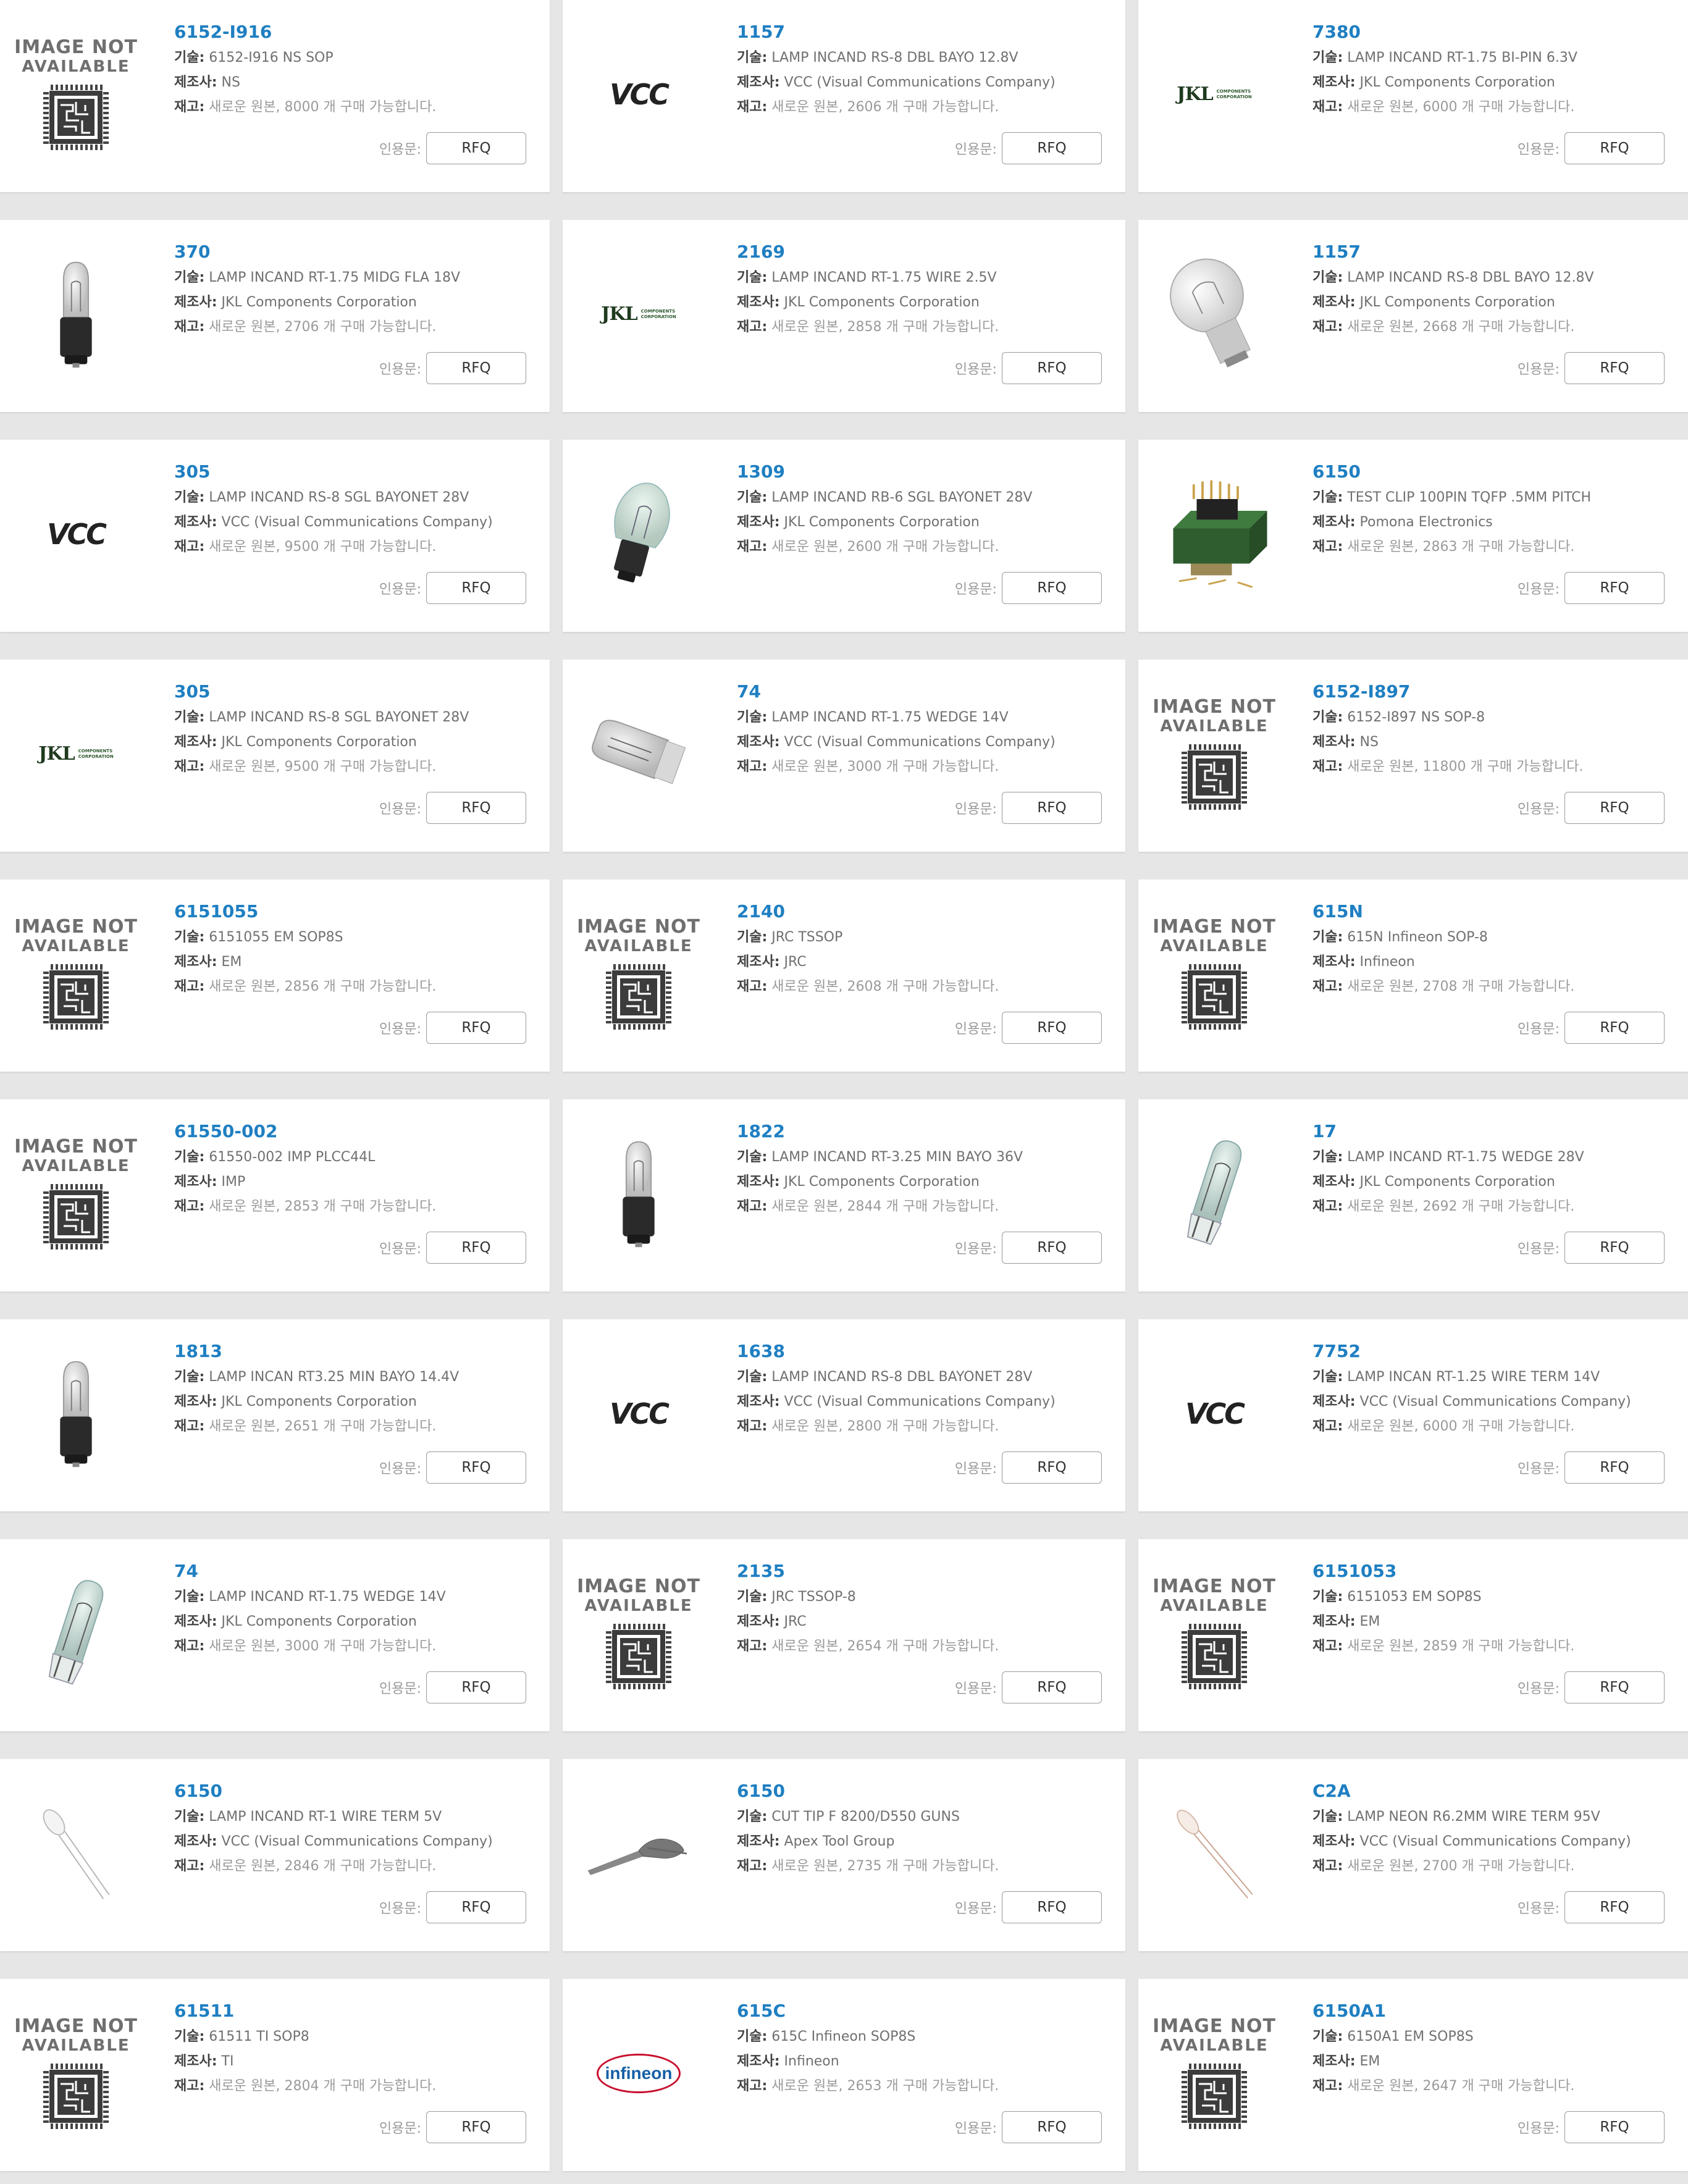 The image size is (1688, 2184). Describe the element at coordinates (1491, 1131) in the screenshot. I see `part-number-link: 17` at that location.